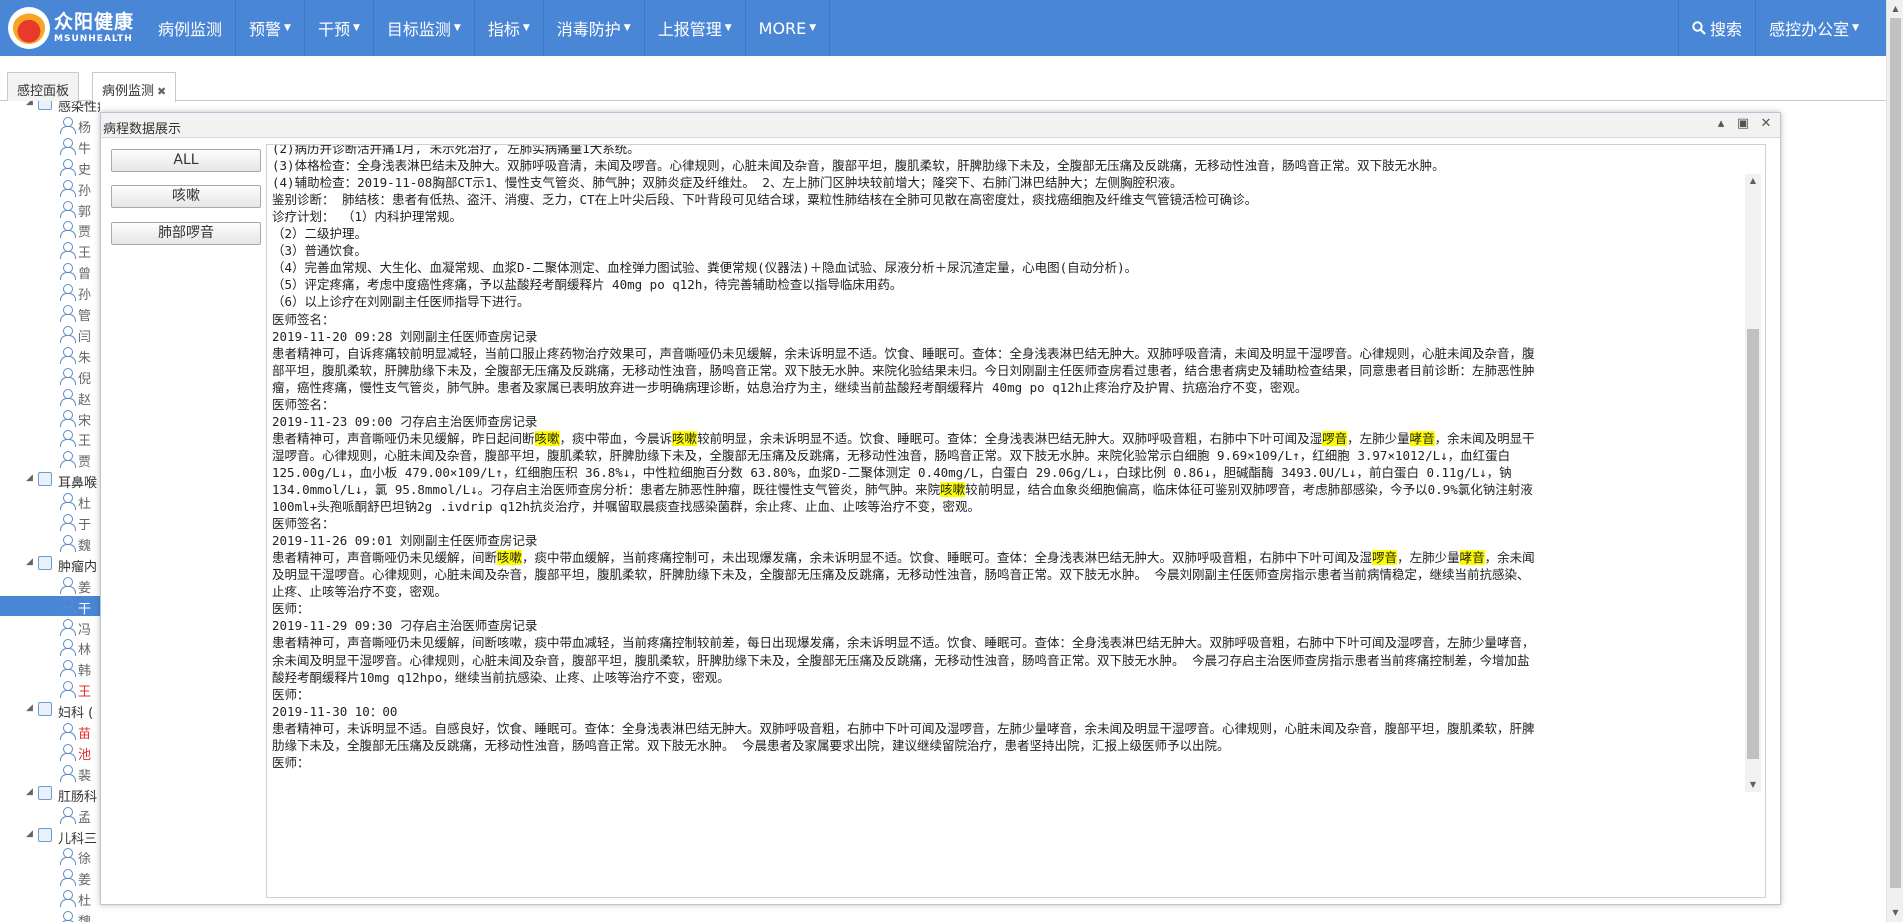  I want to click on nav-item-2: 干预 ▼, so click(339, 28).